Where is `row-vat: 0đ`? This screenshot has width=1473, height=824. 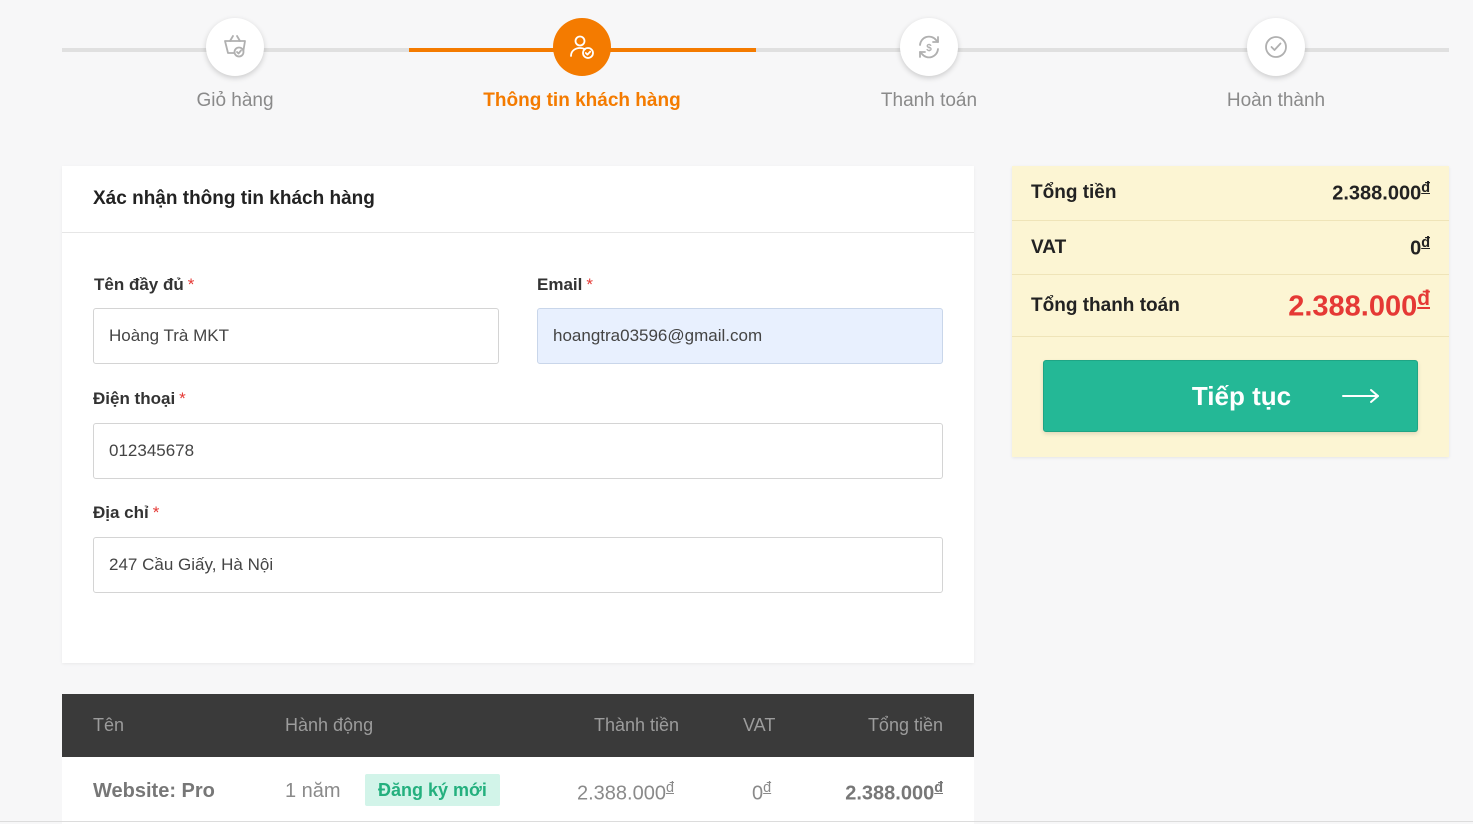 row-vat: 0đ is located at coordinates (761, 793).